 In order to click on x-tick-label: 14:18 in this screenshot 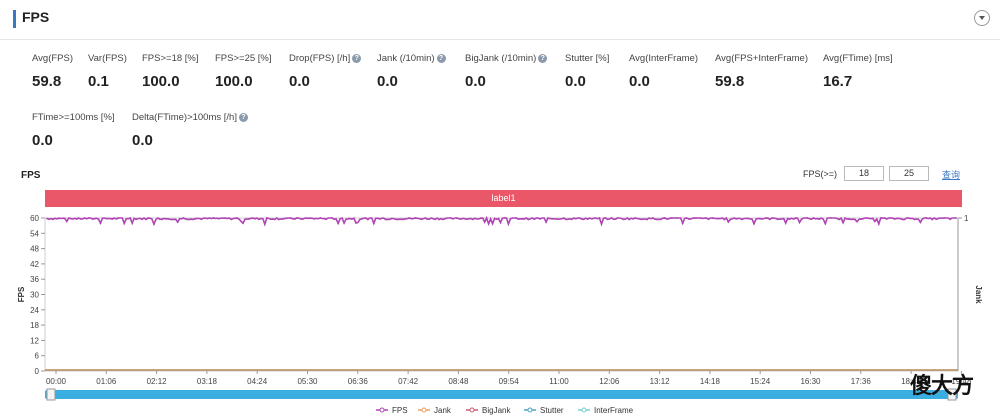, I will do `click(710, 381)`.